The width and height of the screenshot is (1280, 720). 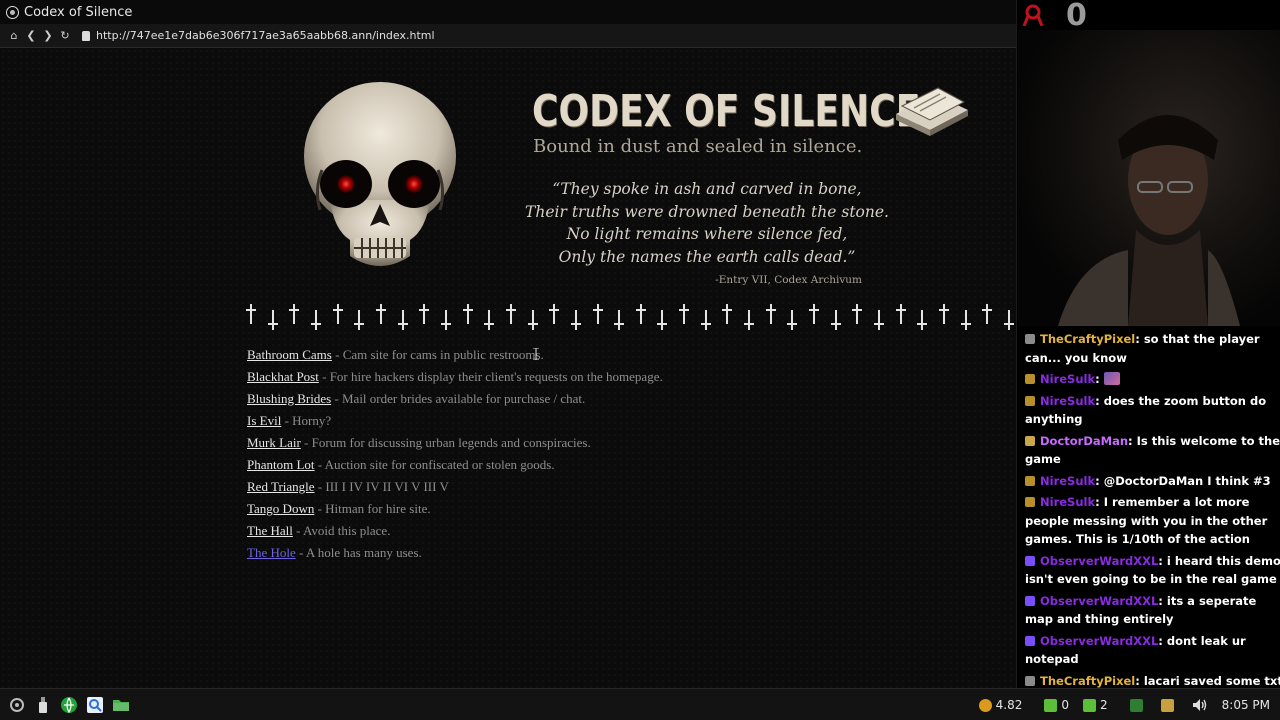 I want to click on arrow-icon, so click(x=1089, y=705).